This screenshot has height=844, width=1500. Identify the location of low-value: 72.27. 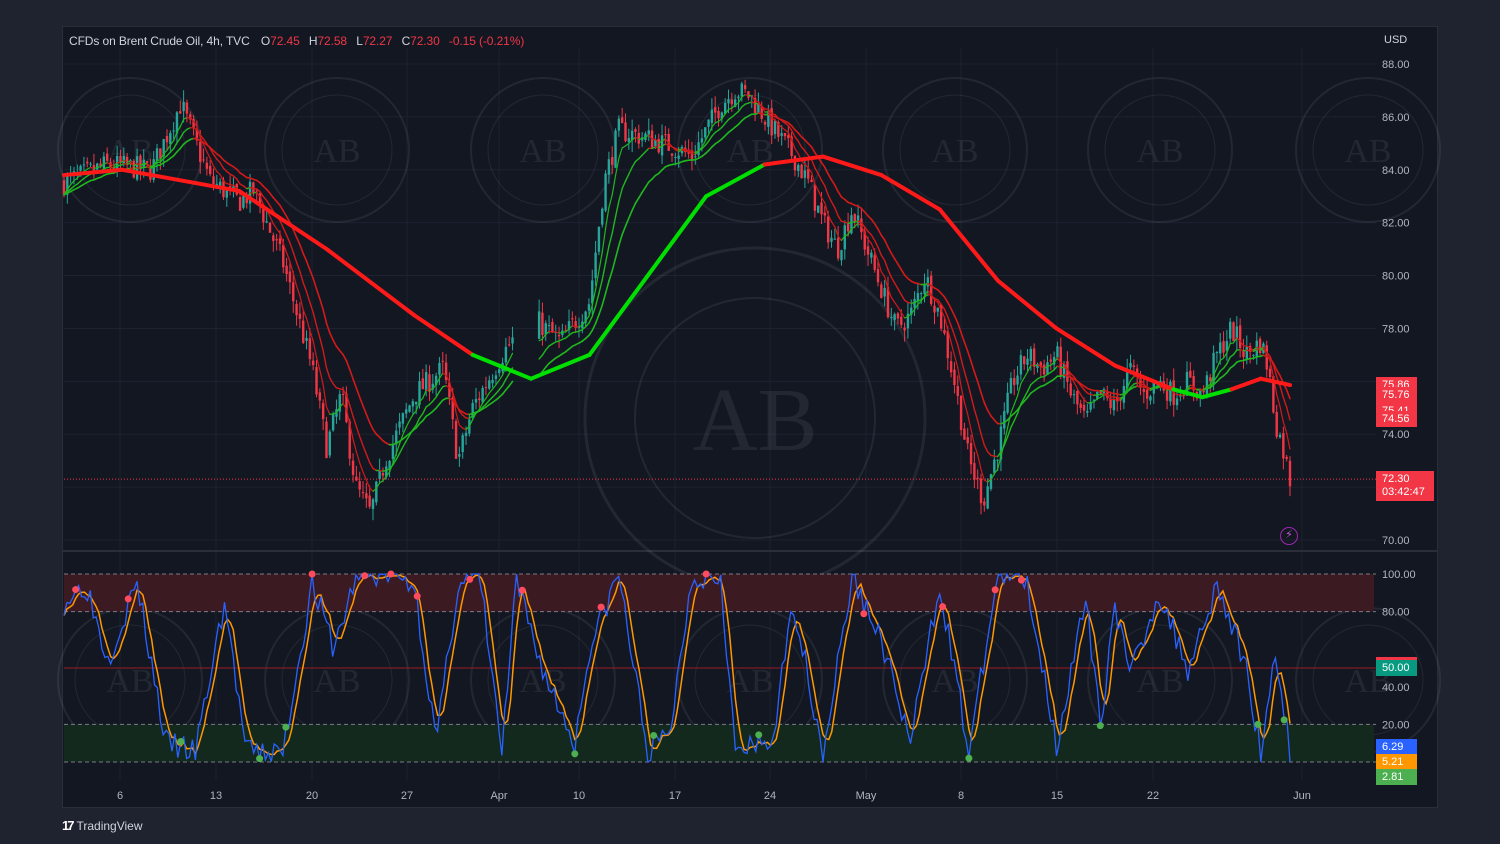
(377, 41).